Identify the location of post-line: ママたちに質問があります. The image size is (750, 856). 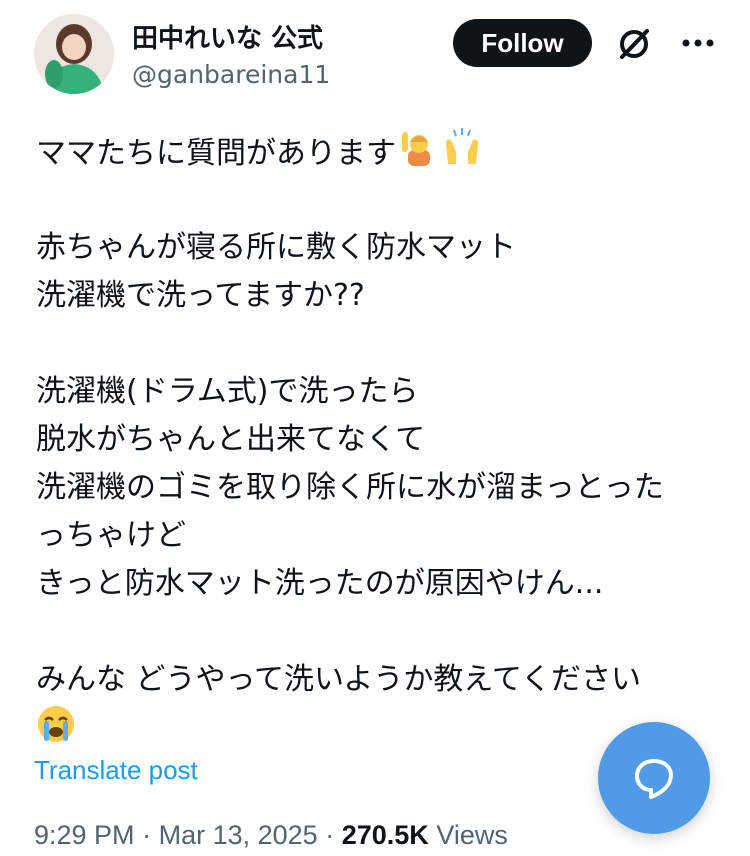
(381, 152).